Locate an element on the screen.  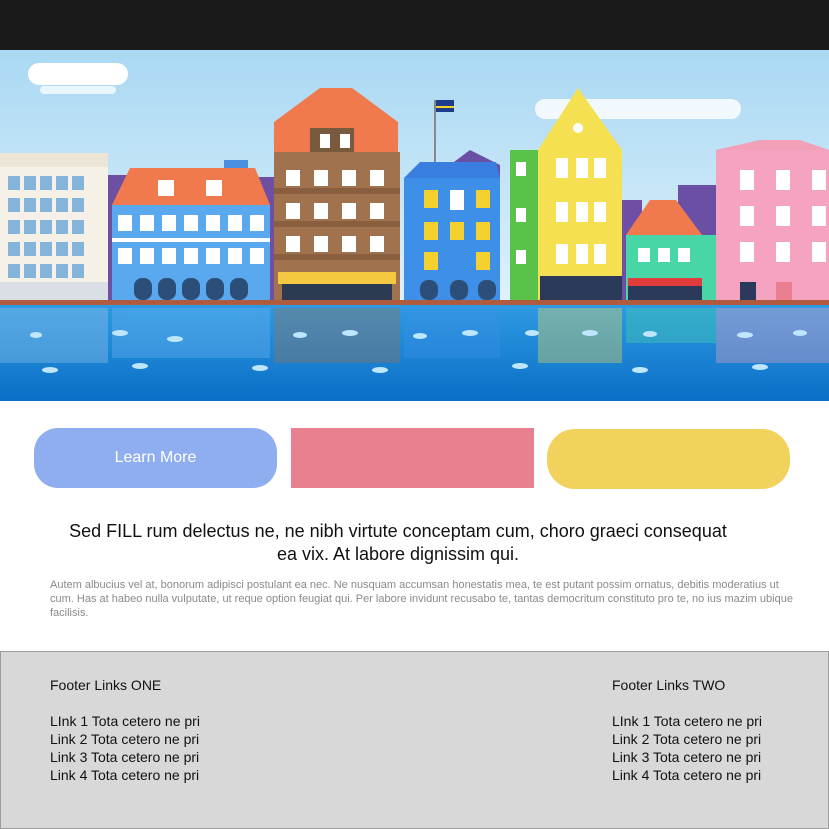
pink-button is located at coordinates (412, 458).